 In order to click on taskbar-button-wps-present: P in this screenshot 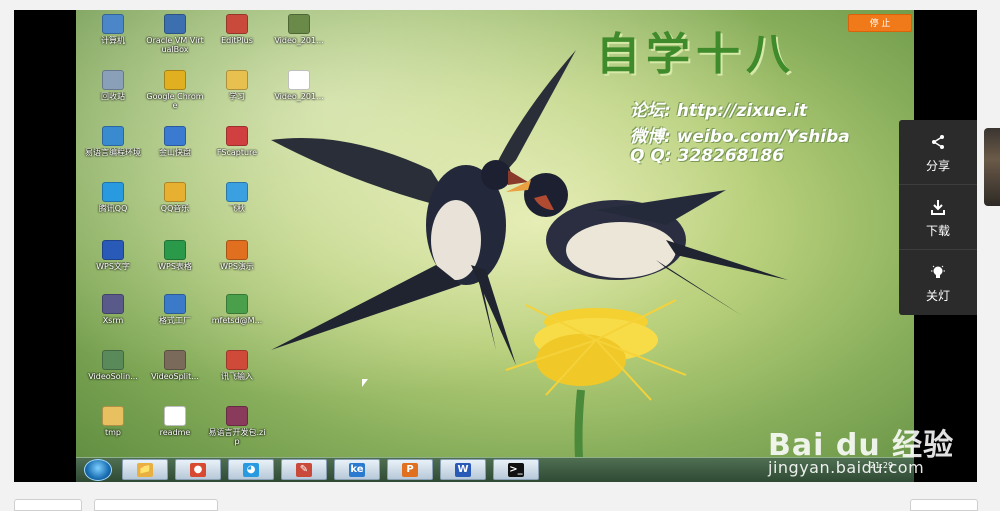, I will do `click(410, 469)`.